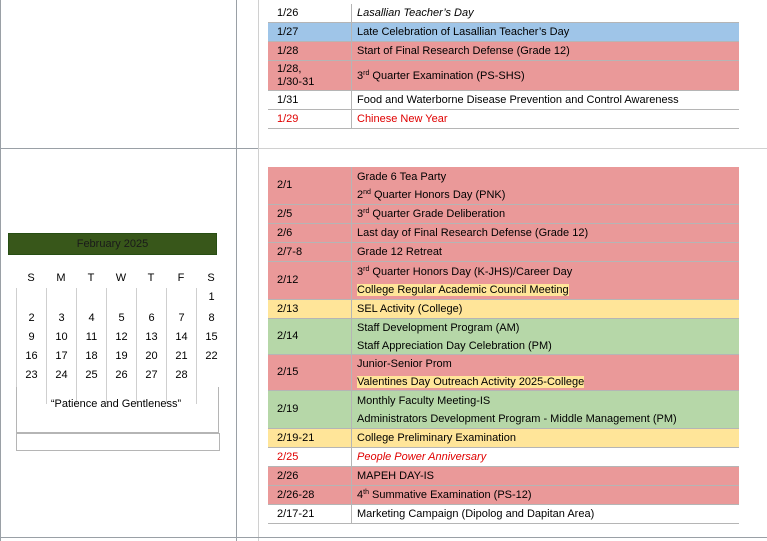 The image size is (767, 541). Describe the element at coordinates (211, 337) in the screenshot. I see `calendar-day: 15` at that location.